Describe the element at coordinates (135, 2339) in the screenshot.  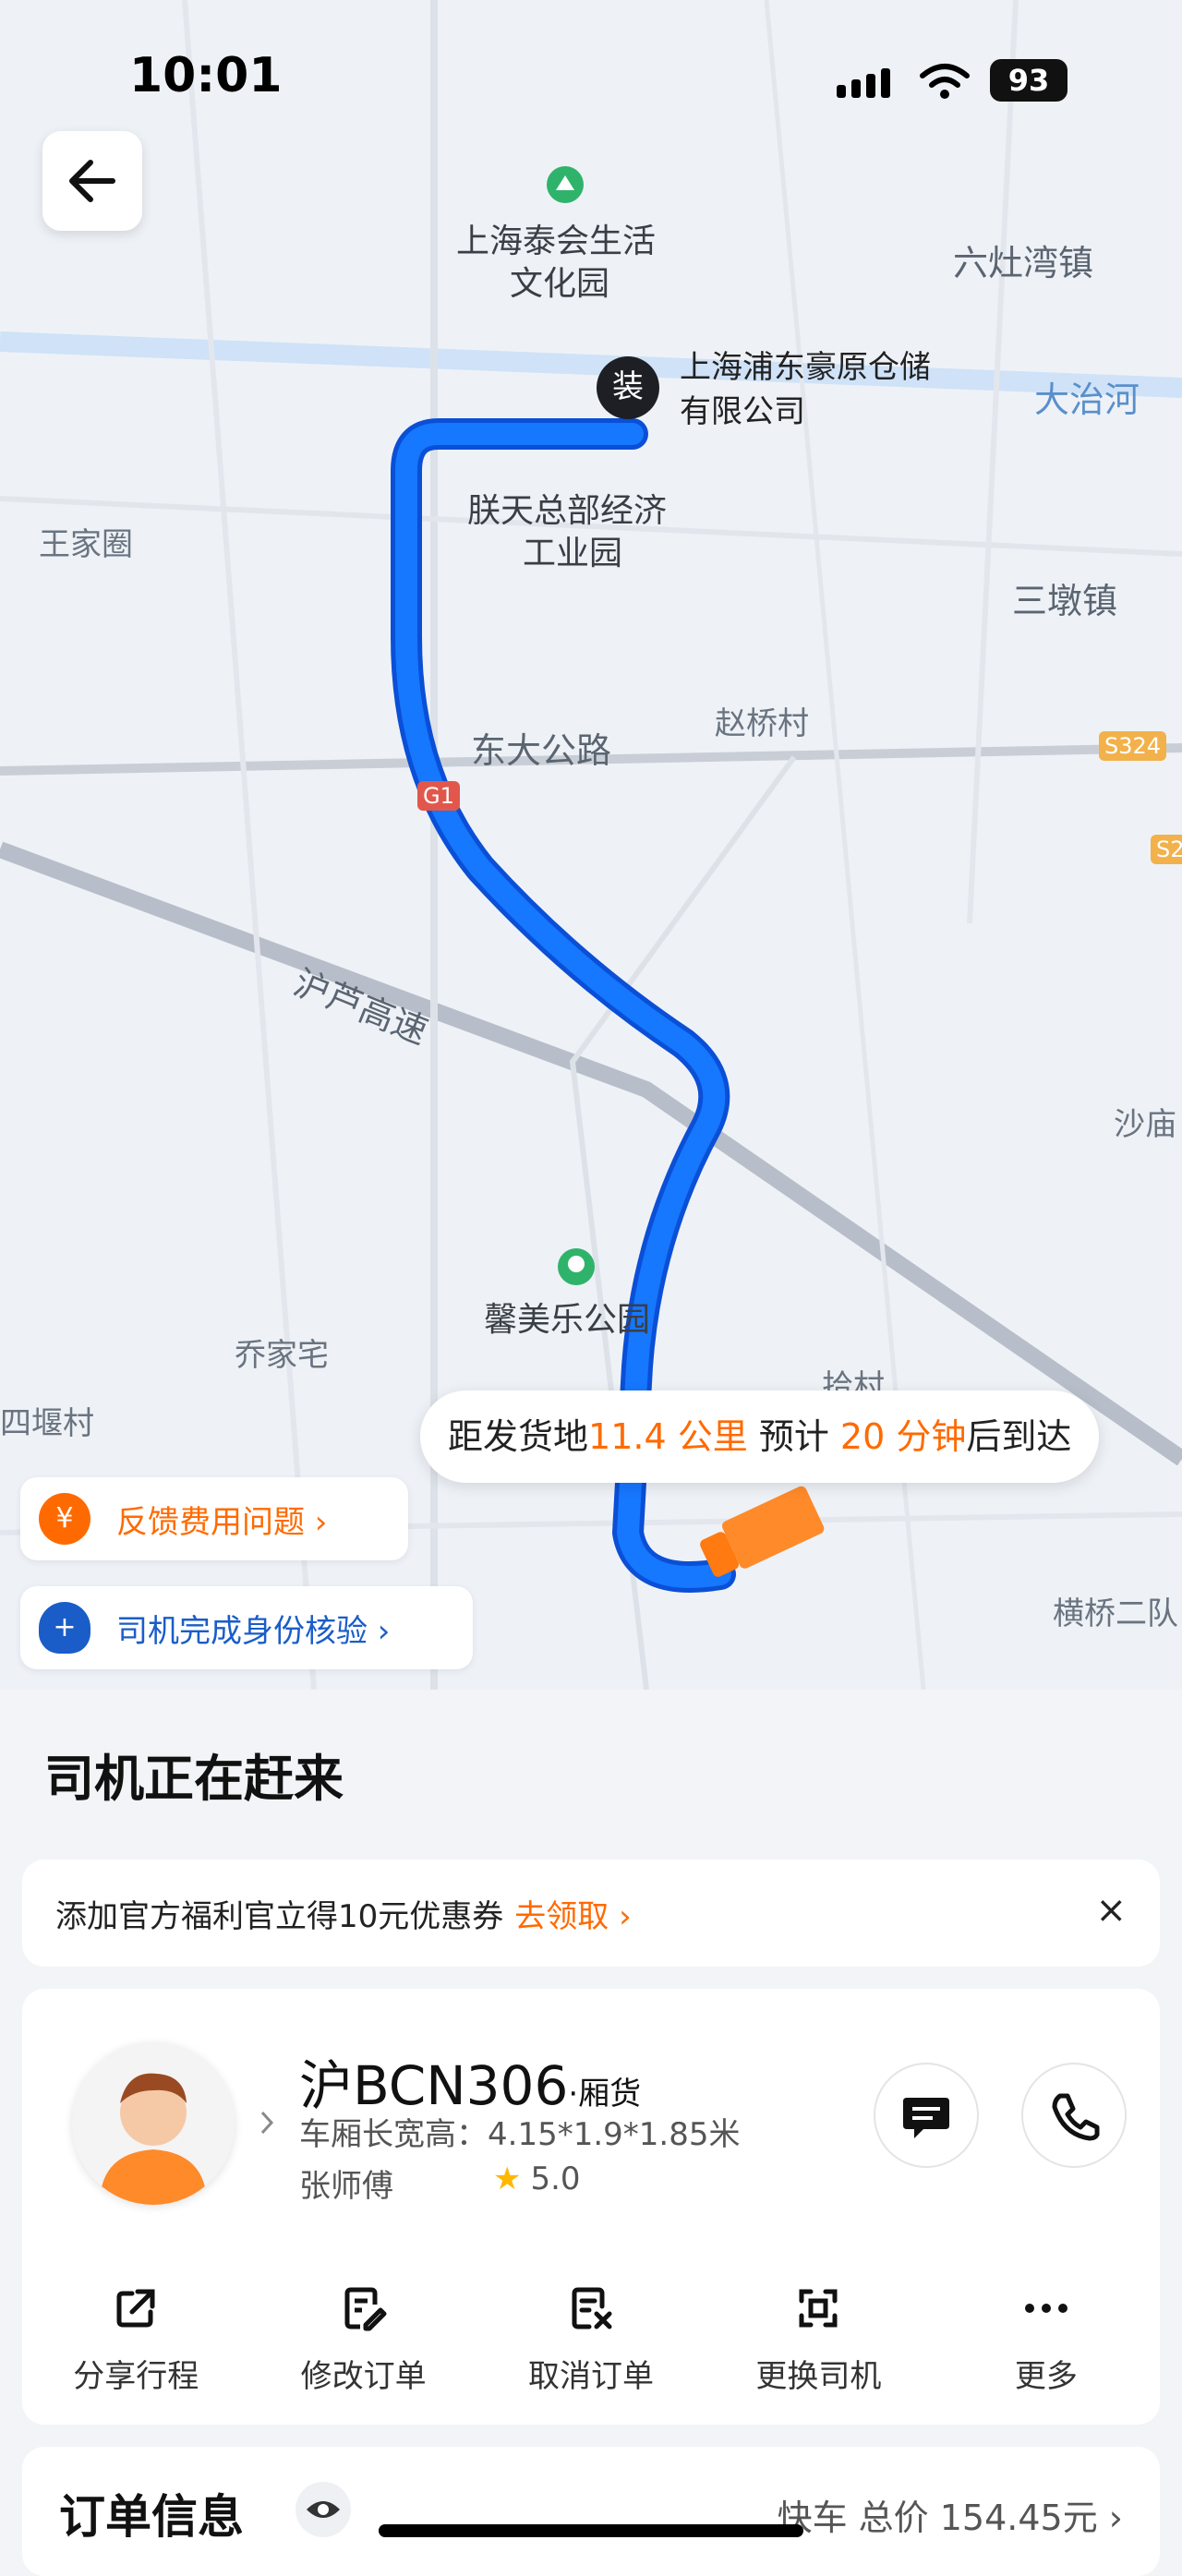
I see `share-trip-button: 分享行程` at that location.